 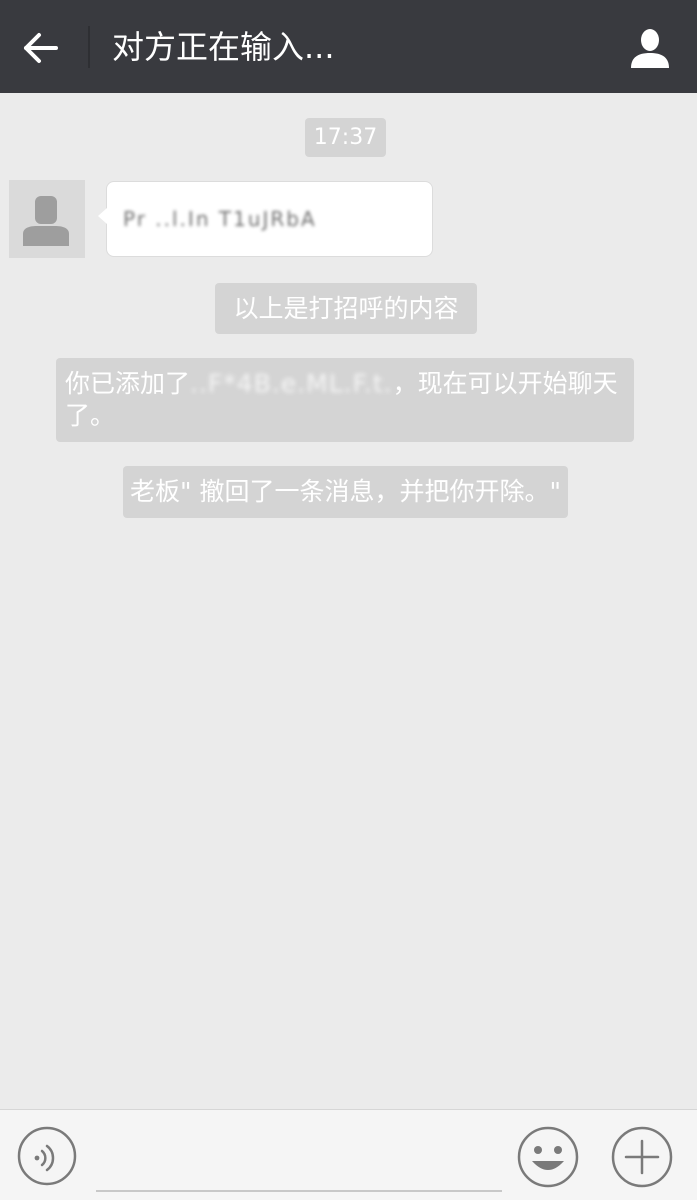 I want to click on default-avatar-icon, so click(x=47, y=219).